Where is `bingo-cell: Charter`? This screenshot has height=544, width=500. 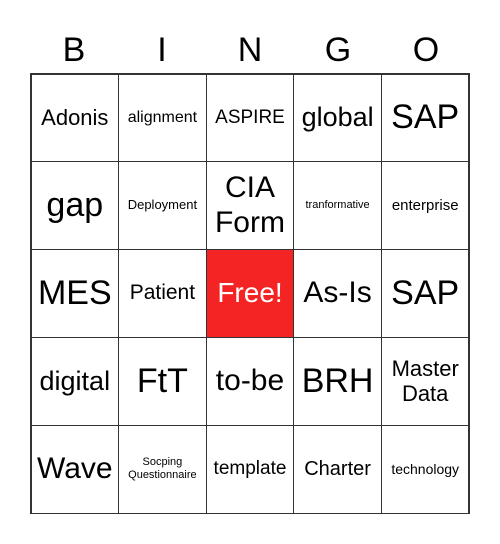 bingo-cell: Charter is located at coordinates (337, 469).